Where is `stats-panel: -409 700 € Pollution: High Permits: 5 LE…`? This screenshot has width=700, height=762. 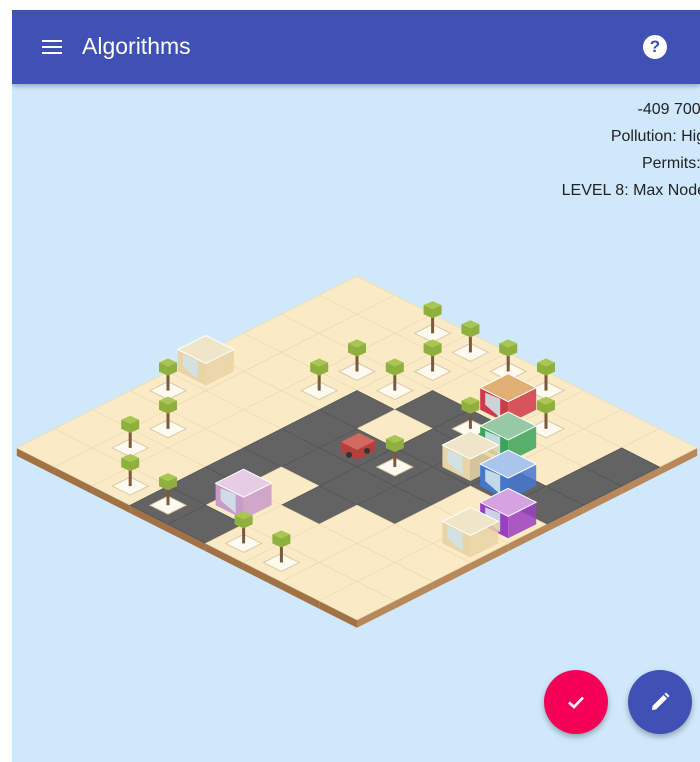
stats-panel: -409 700 € Pollution: High Permits: 5 LE… is located at coordinates (631, 150).